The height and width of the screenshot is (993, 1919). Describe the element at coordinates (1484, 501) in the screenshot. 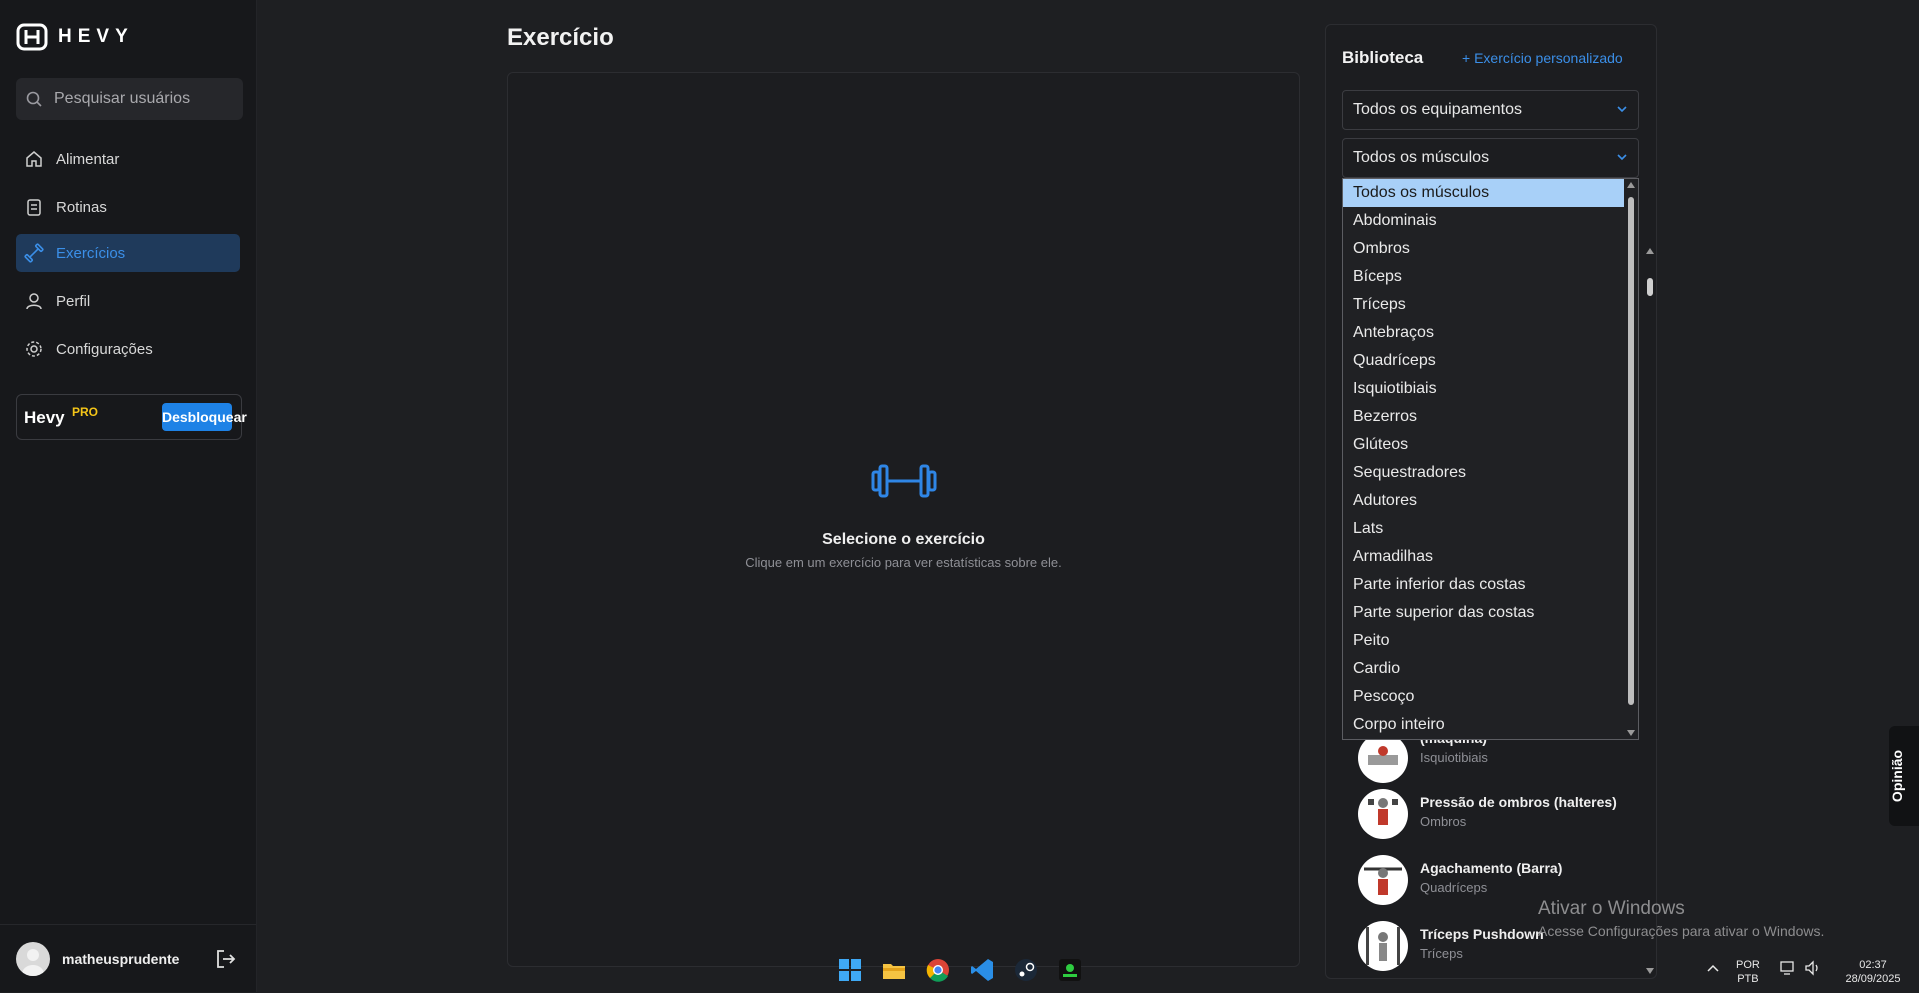

I see `dropdown-option: Adutores` at that location.